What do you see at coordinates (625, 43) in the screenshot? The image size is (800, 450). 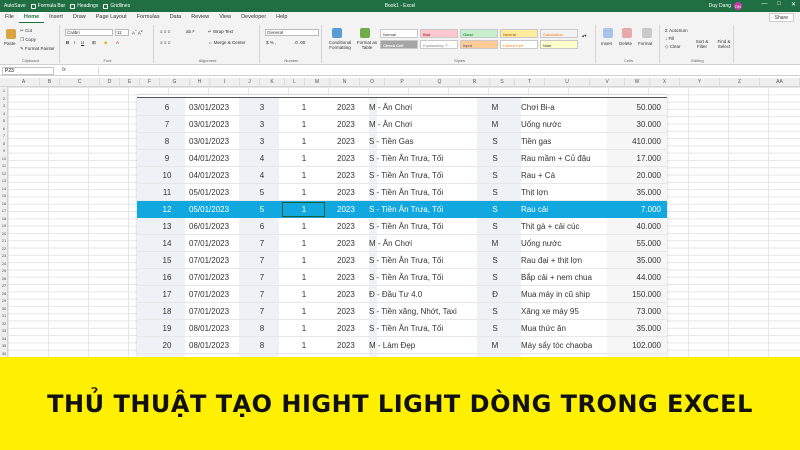 I see `delete-cells-button: Delete` at bounding box center [625, 43].